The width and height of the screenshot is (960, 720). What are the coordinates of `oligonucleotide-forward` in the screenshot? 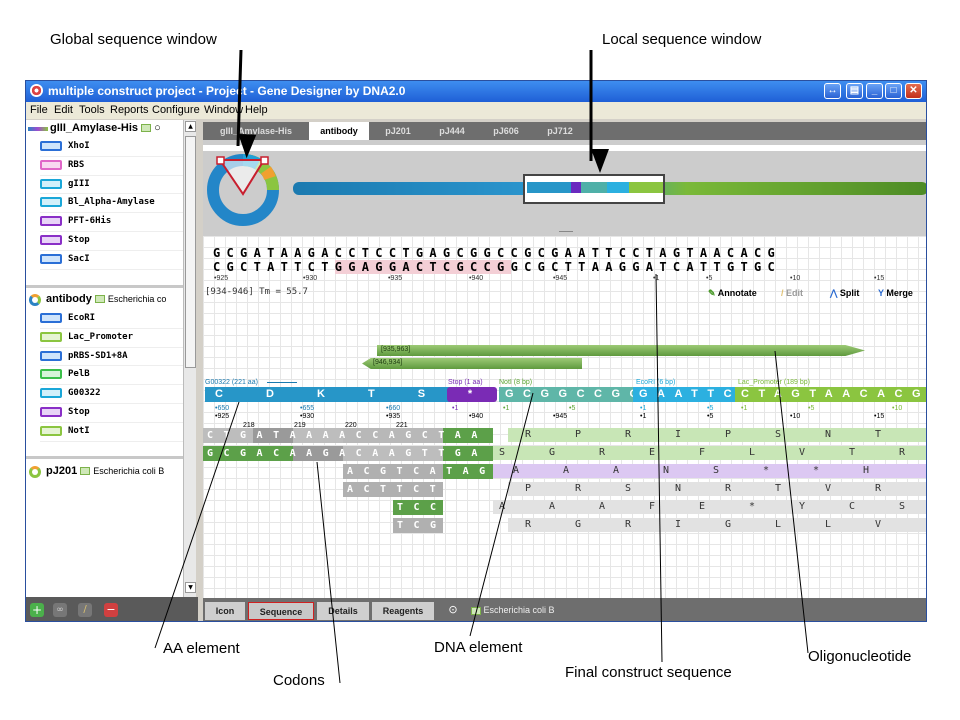 It's located at (621, 350).